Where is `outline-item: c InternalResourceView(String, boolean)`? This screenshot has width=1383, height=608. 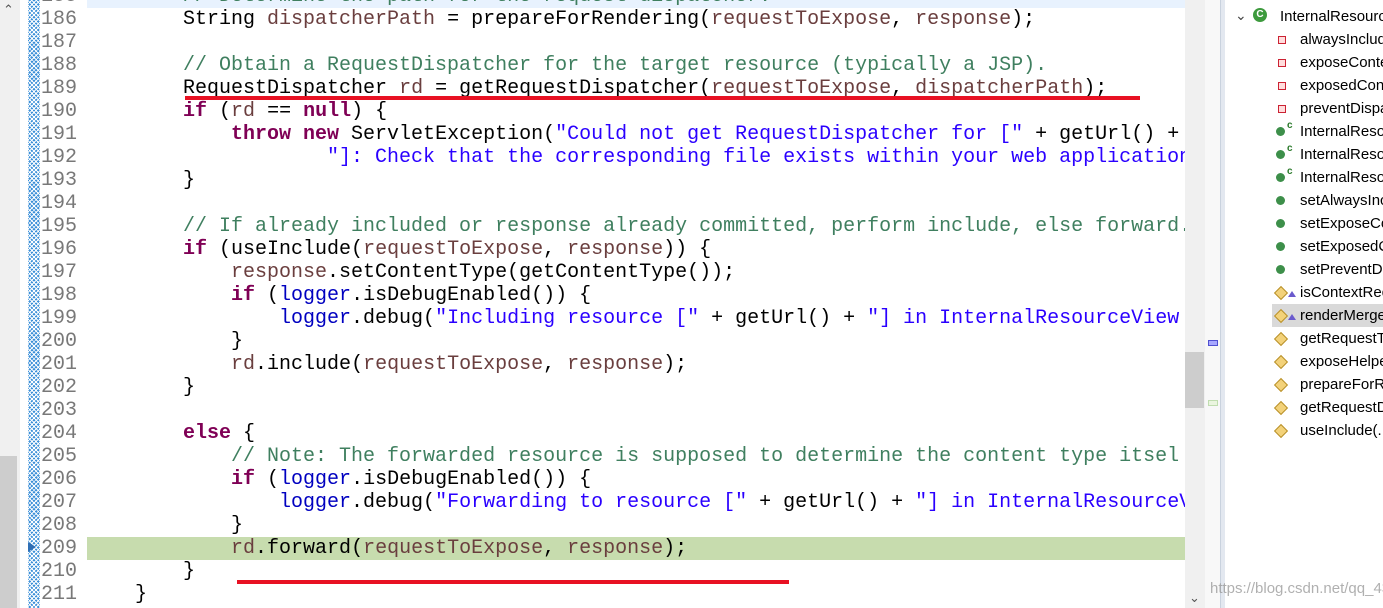 outline-item: c InternalResourceView(String, boolean) is located at coordinates (1304, 177).